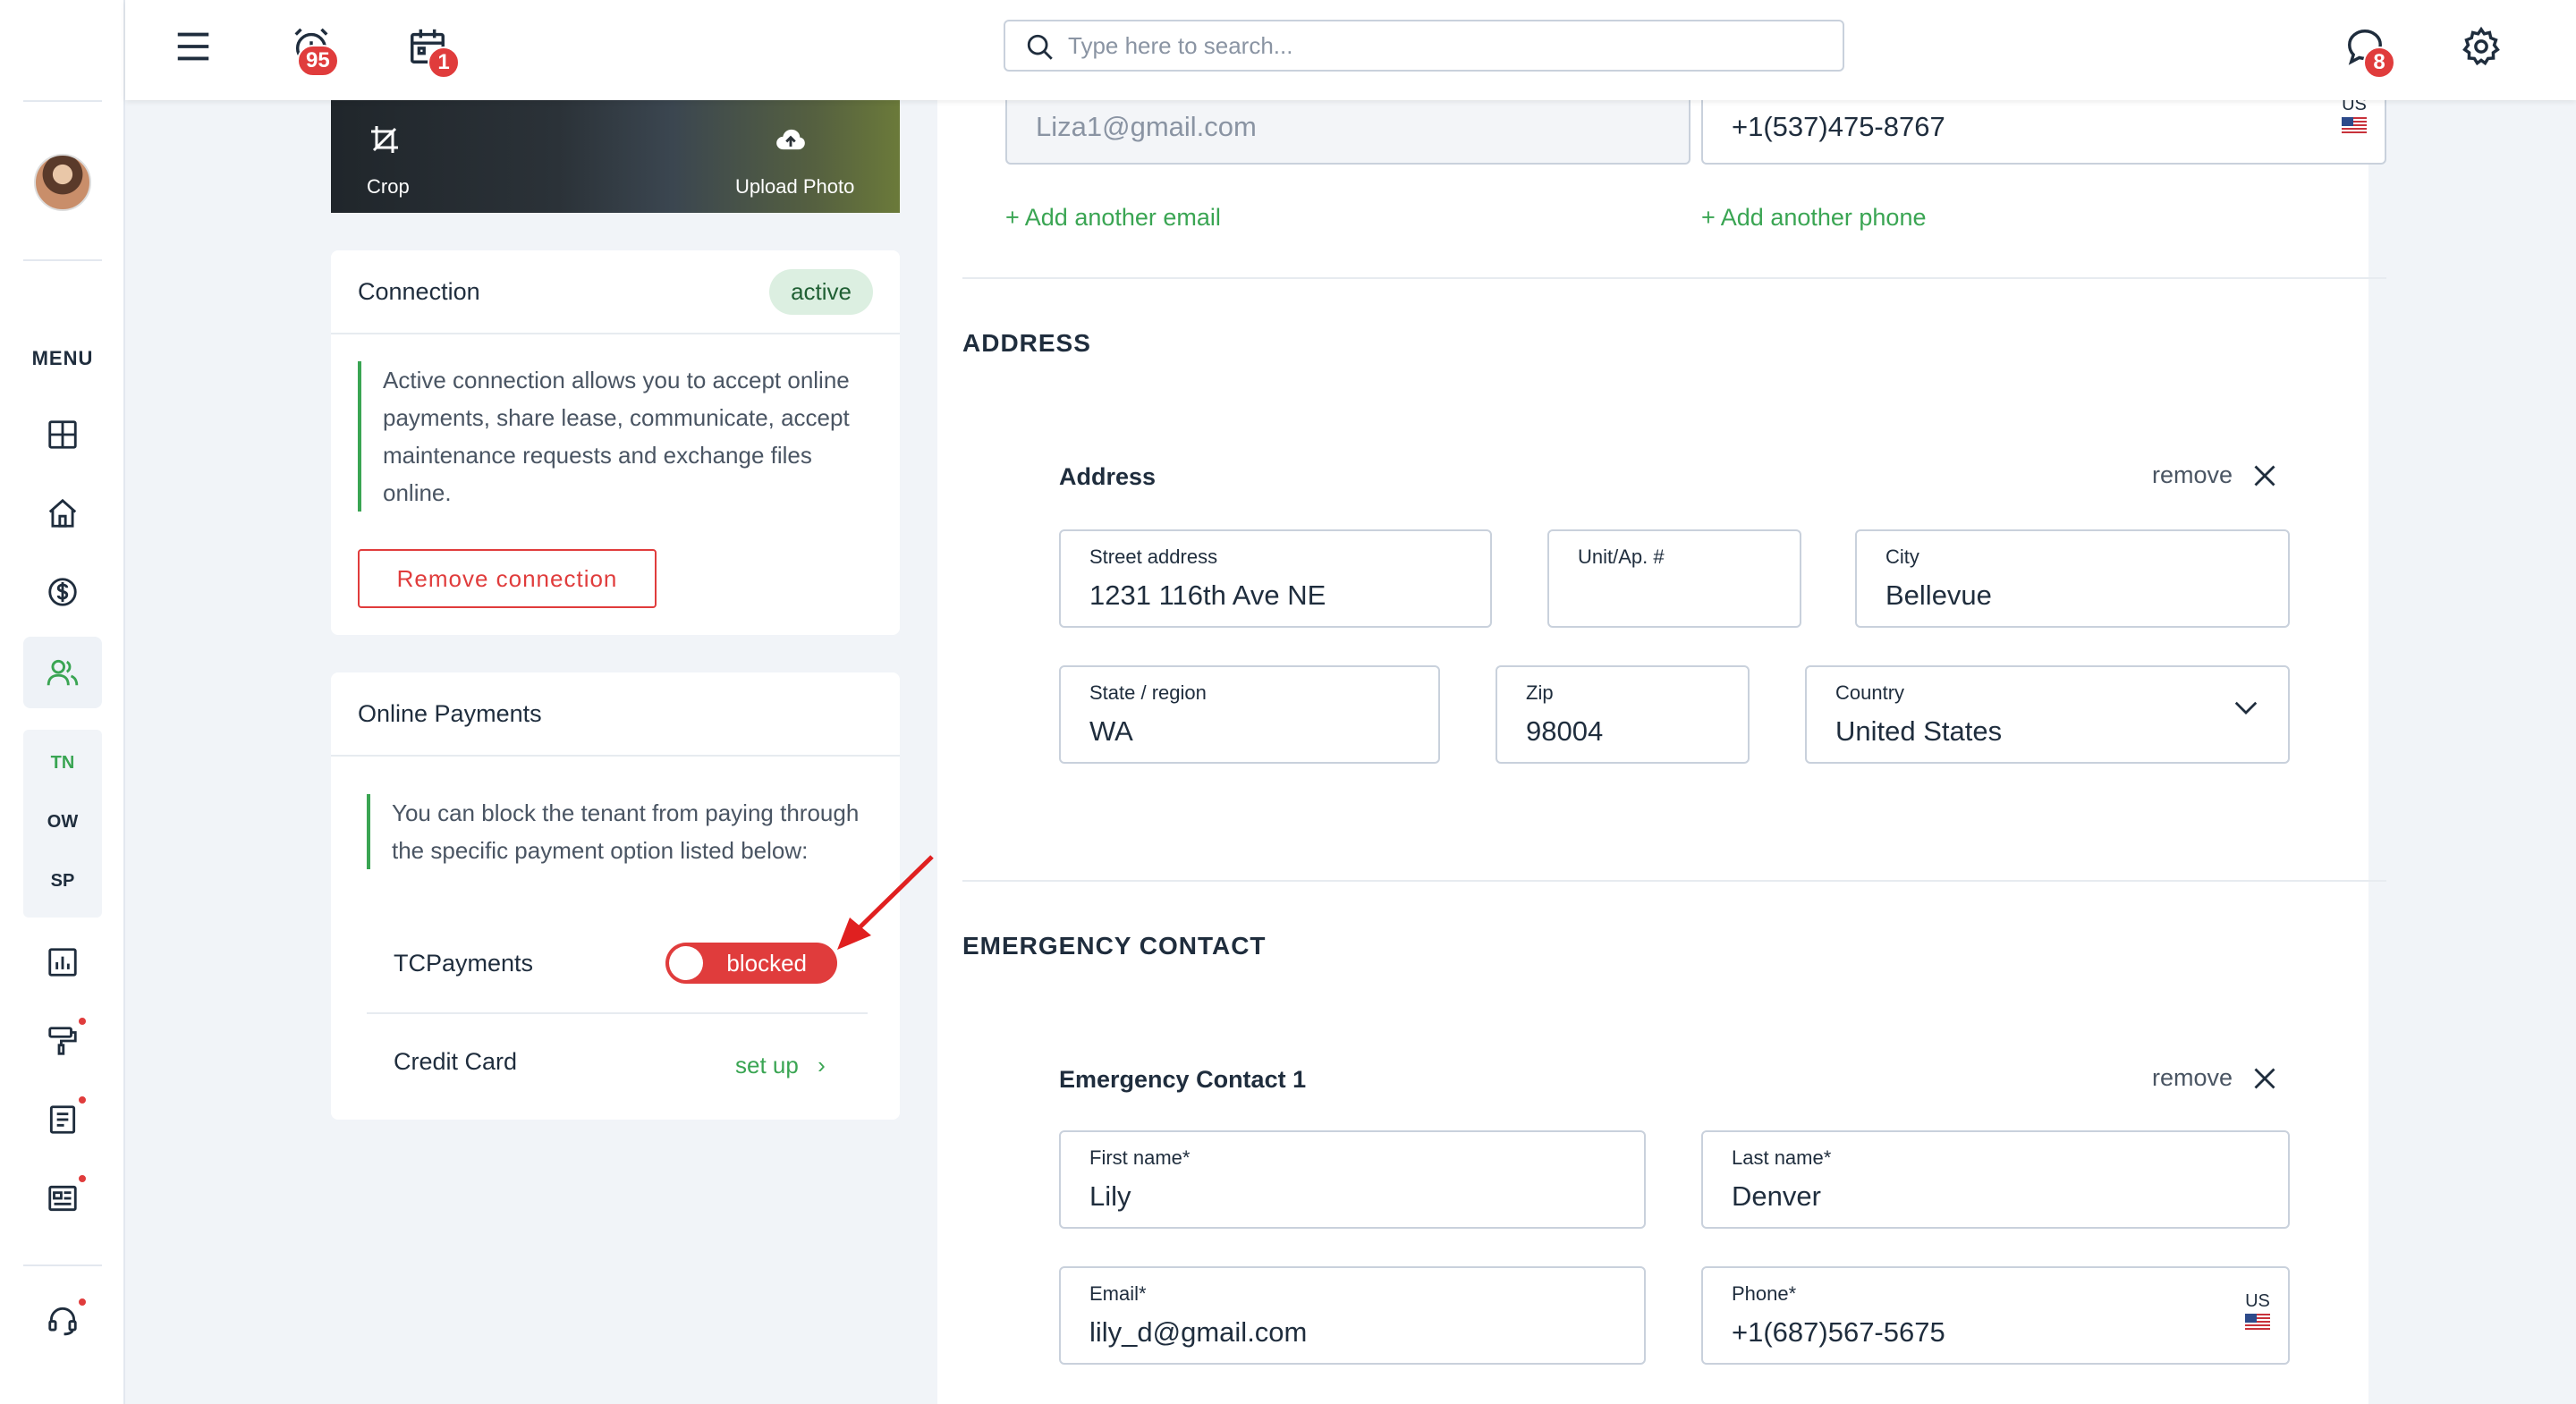 The width and height of the screenshot is (2576, 1404). What do you see at coordinates (62, 823) in the screenshot?
I see `subnav-owners: OW` at bounding box center [62, 823].